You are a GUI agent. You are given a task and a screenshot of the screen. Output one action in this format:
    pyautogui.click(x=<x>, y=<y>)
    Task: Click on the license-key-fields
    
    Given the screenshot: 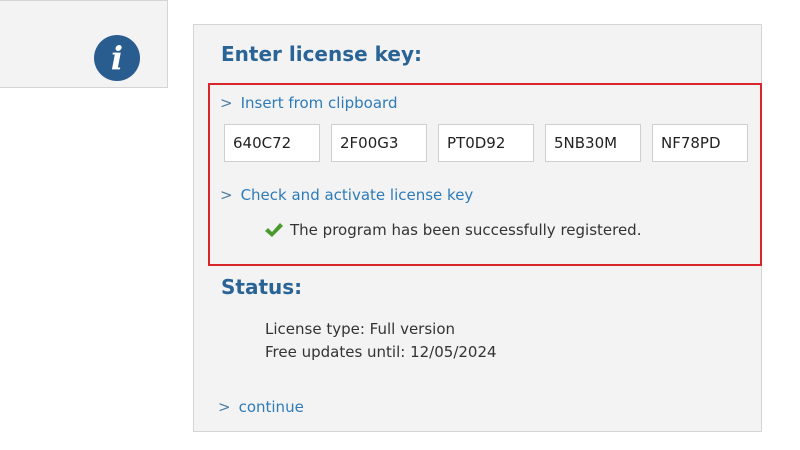 What is the action you would take?
    pyautogui.click(x=491, y=143)
    